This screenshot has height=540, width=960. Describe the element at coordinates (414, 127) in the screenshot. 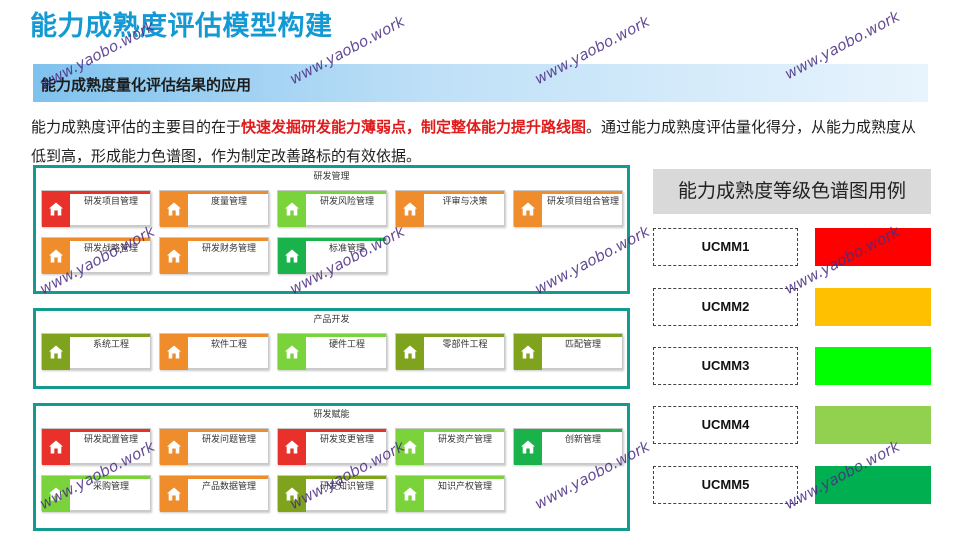

I see `intro-highlight: 快速发掘研发能力薄弱点，制定整体能力提升路线图` at that location.